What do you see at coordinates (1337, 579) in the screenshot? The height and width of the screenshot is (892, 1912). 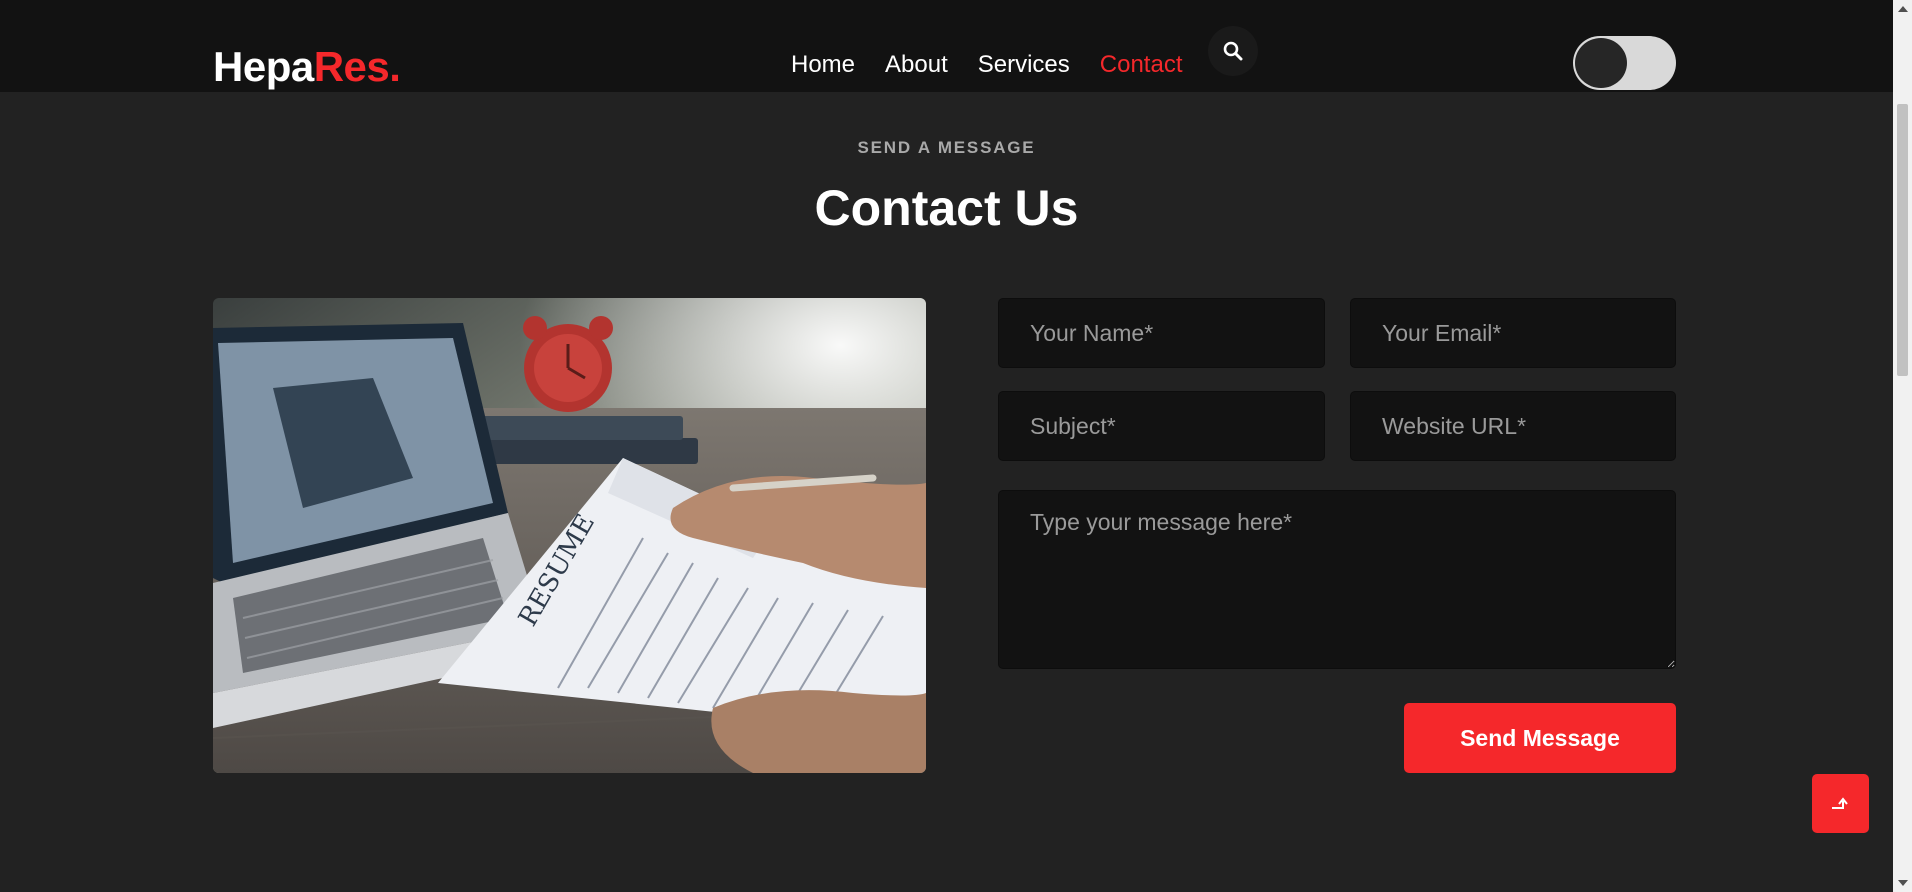 I see `message-textarea` at bounding box center [1337, 579].